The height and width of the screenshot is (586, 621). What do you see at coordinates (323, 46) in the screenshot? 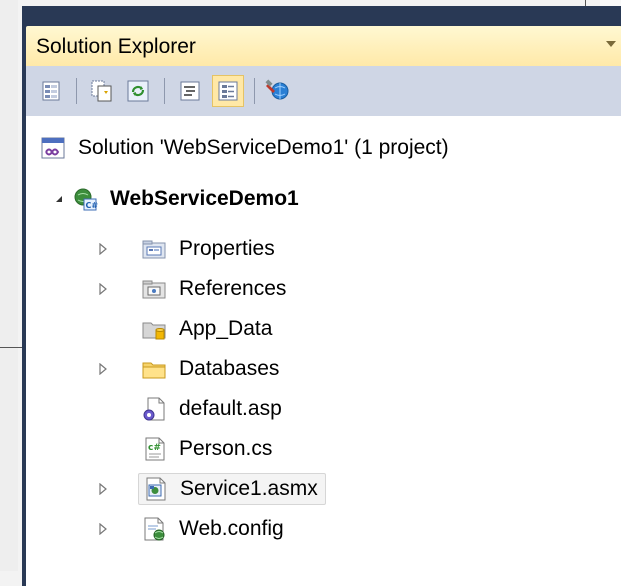
I see `panel-titlebar: Solution Explorer` at bounding box center [323, 46].